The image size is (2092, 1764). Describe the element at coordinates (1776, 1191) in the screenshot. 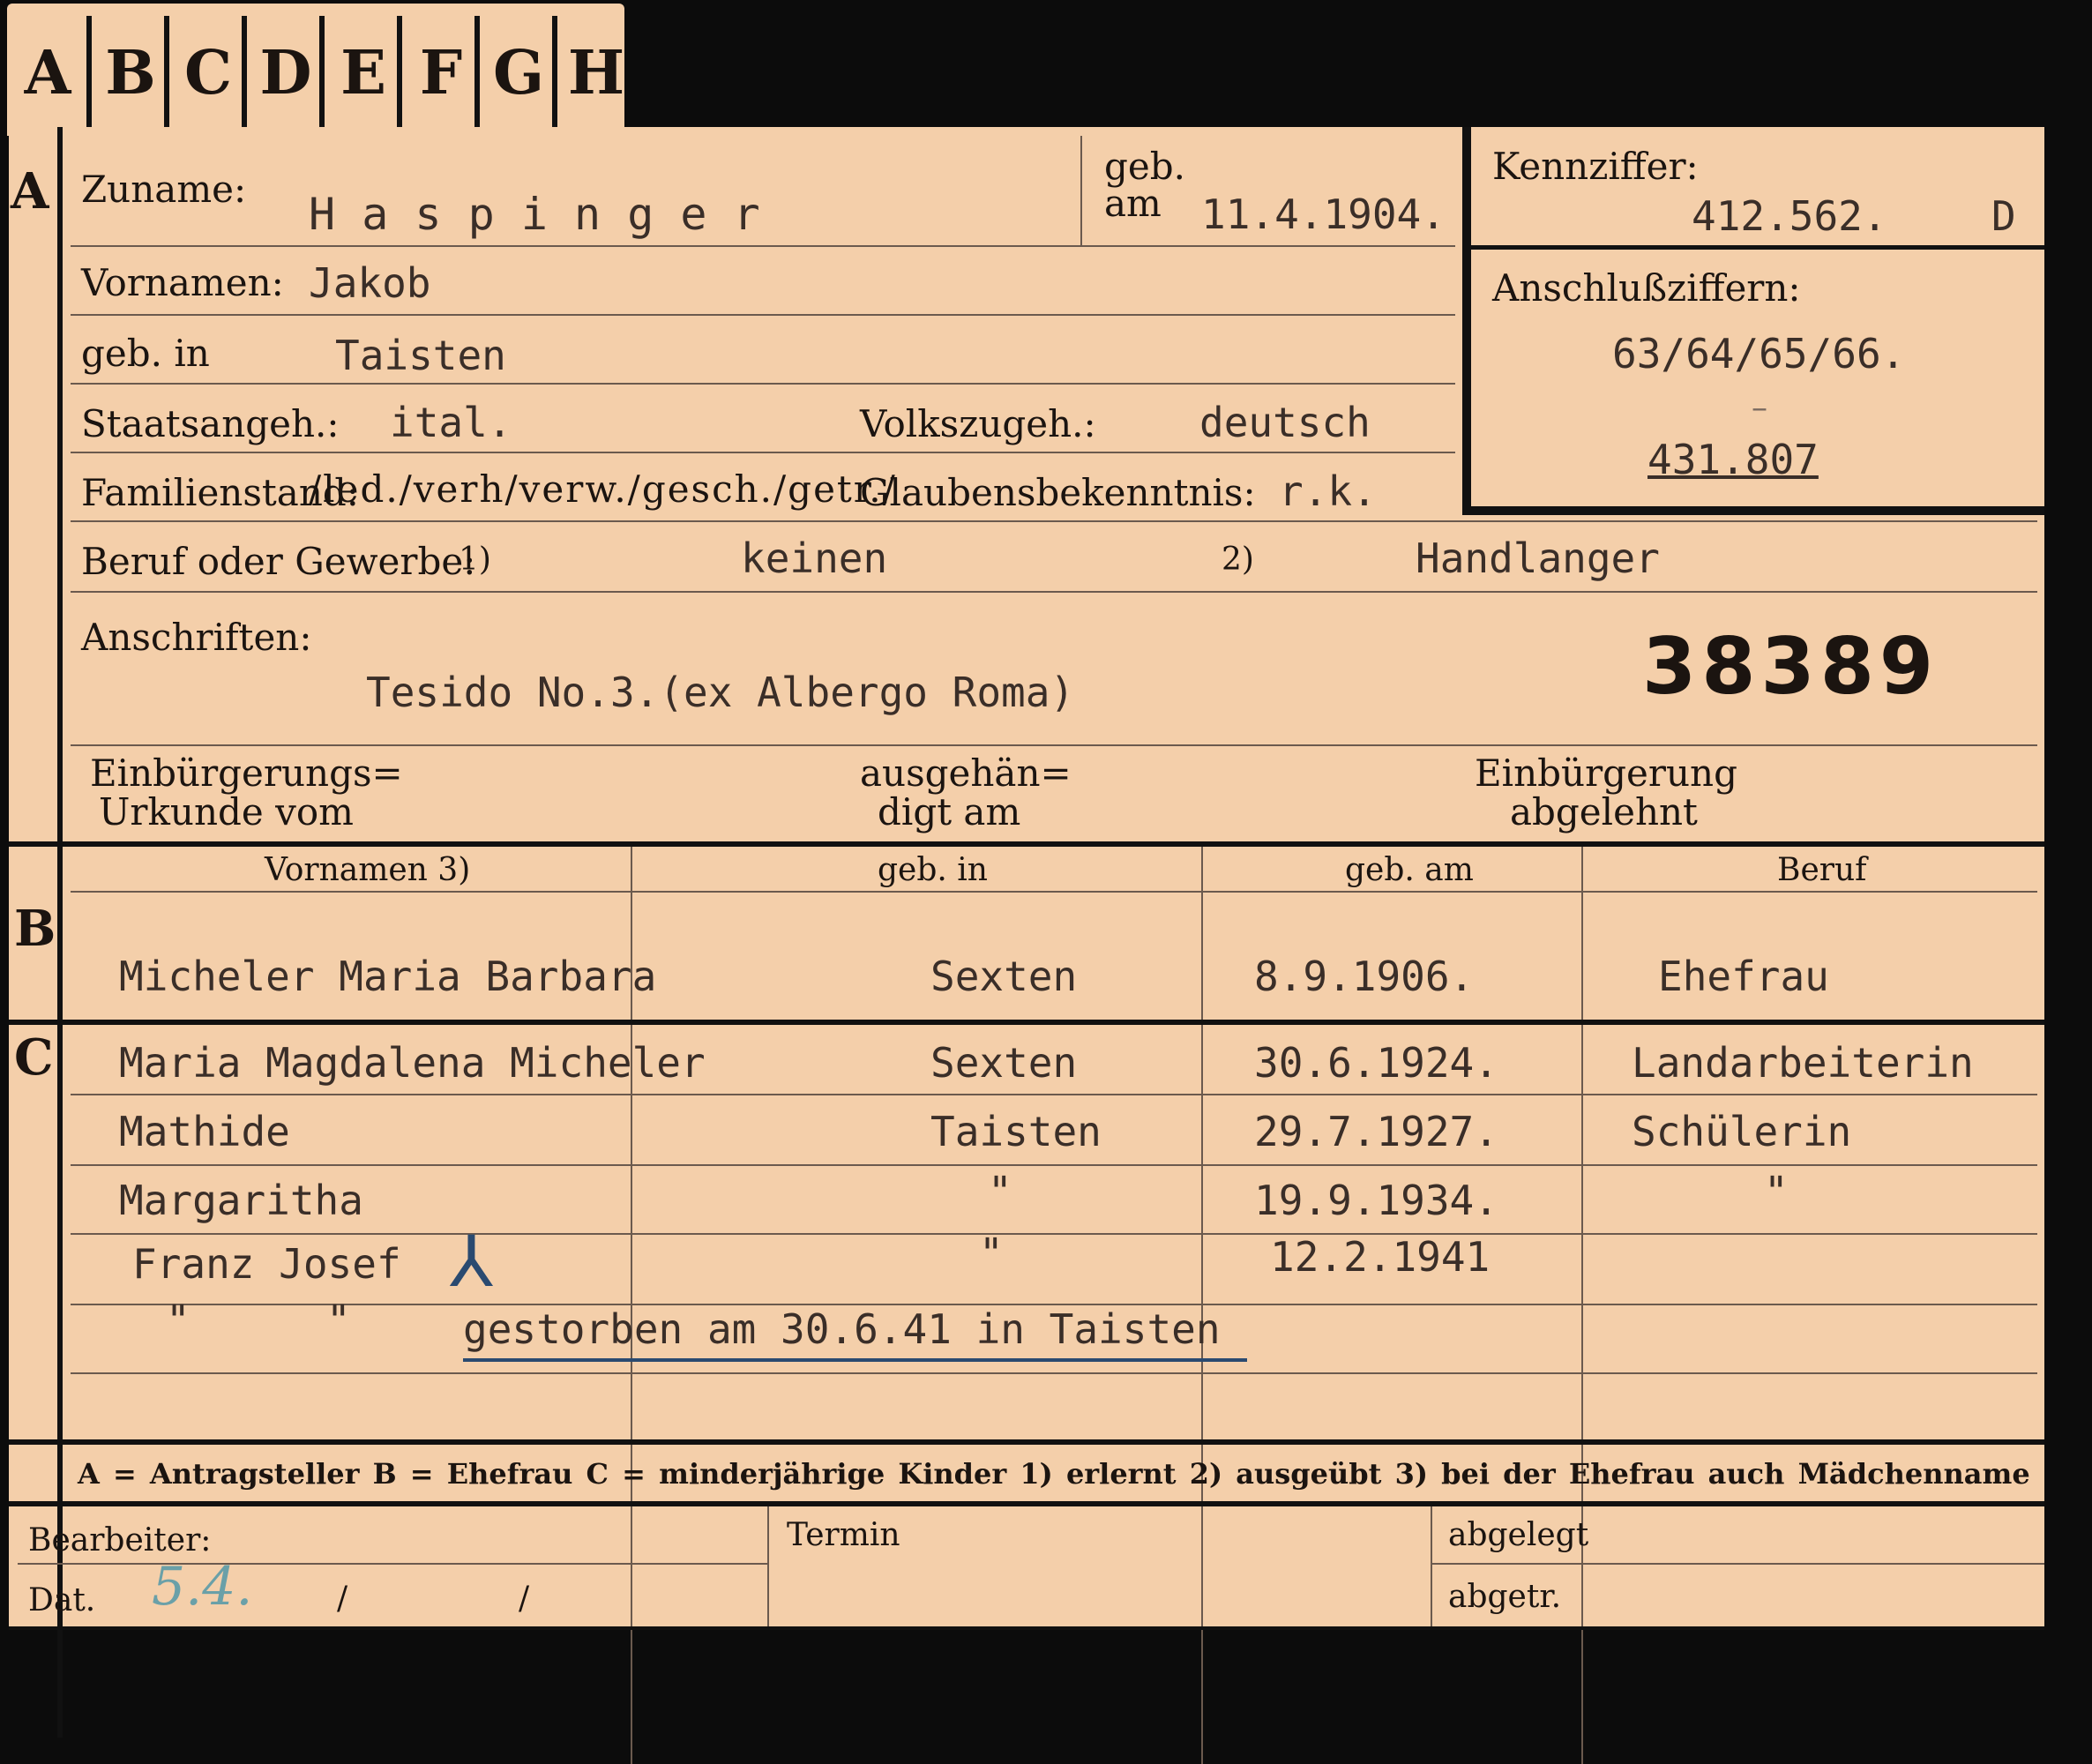

I see `child-3-beruf: "` at that location.